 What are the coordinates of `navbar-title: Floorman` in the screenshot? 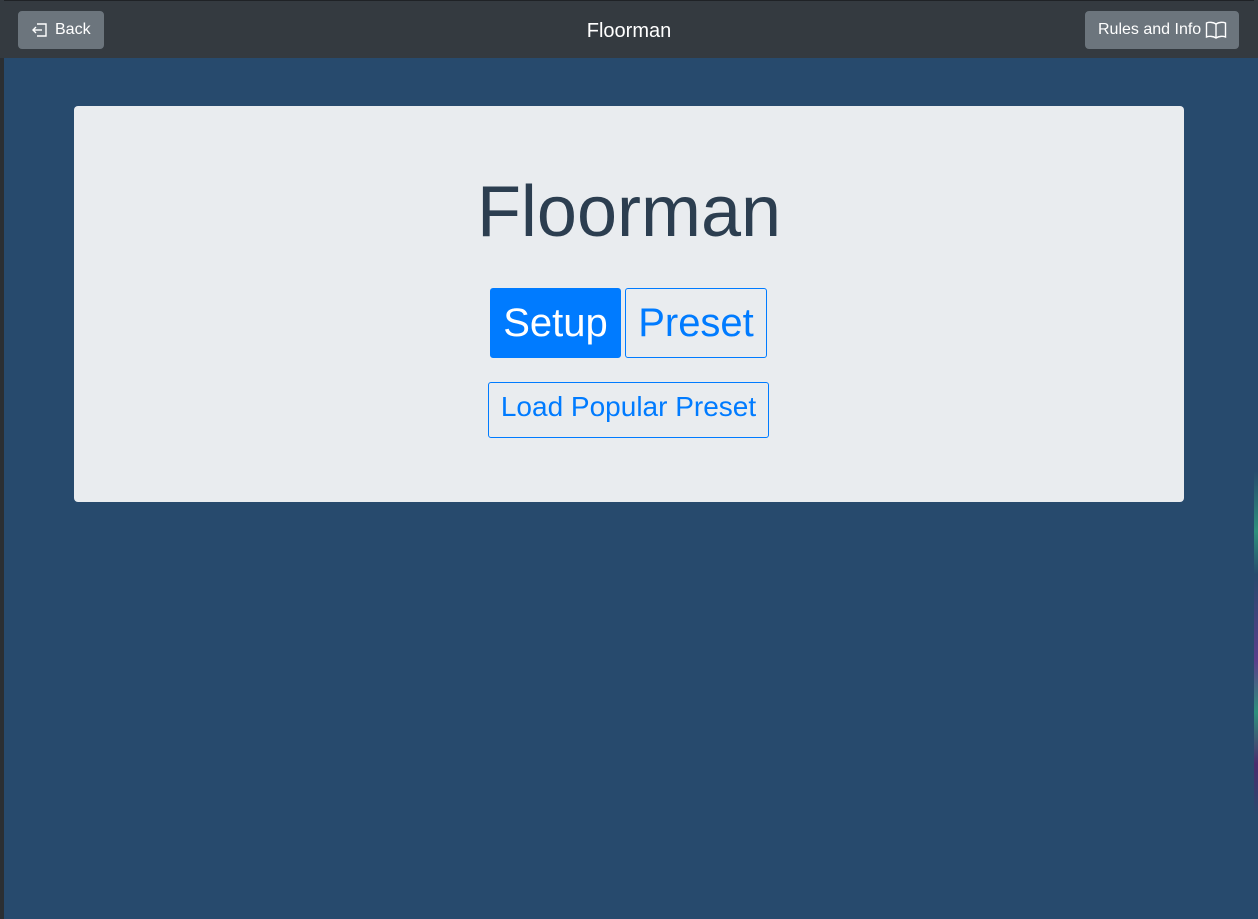 It's located at (629, 31).